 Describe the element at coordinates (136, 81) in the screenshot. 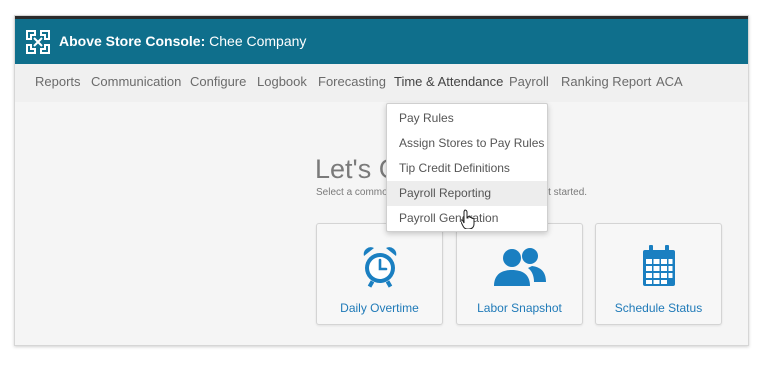

I see `nav-communication: Communication` at that location.